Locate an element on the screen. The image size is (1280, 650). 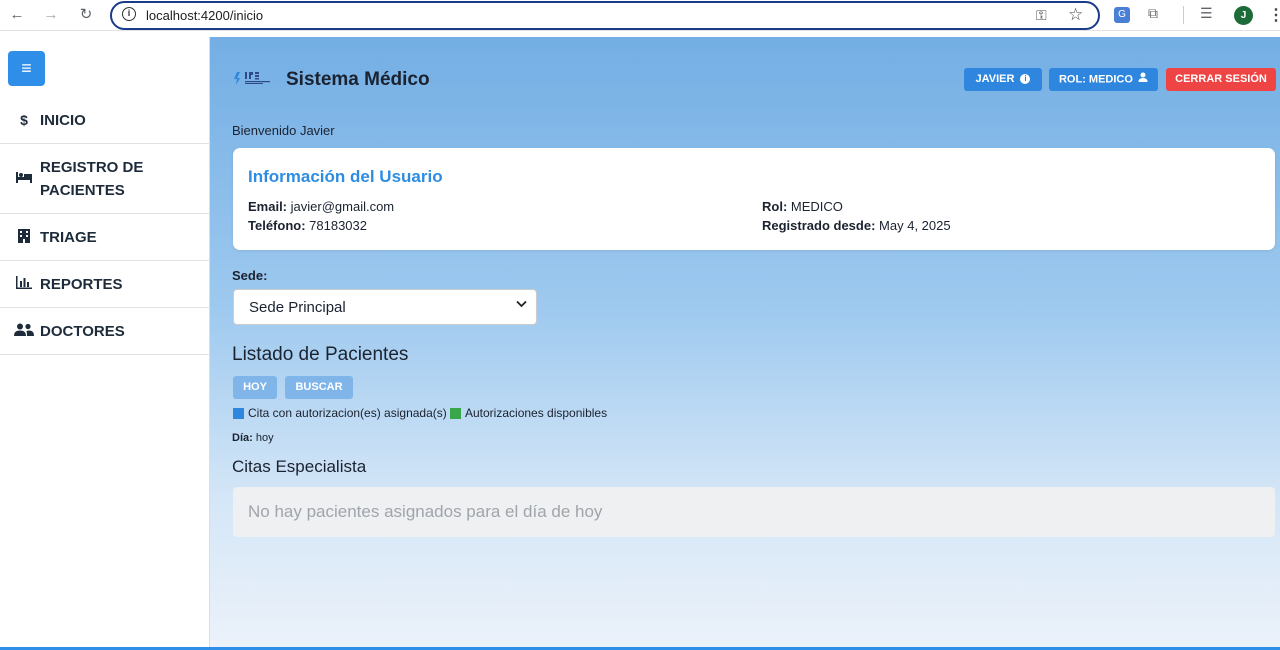
legend-item-disponibles: Autorizaciones disponibles is located at coordinates (528, 413).